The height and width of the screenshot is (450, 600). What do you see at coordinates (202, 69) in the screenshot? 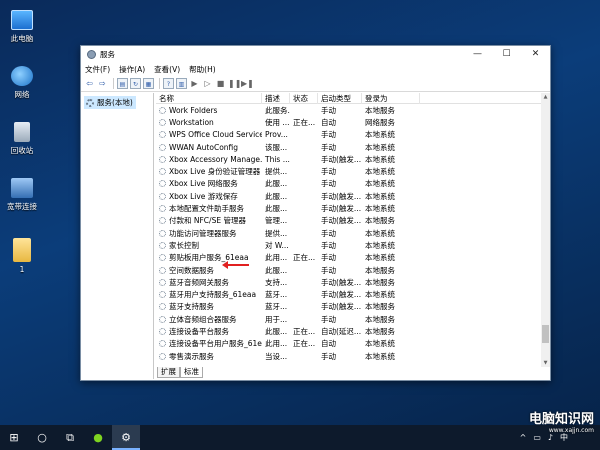
I see `menu-help: 帮助(H)` at bounding box center [202, 69].